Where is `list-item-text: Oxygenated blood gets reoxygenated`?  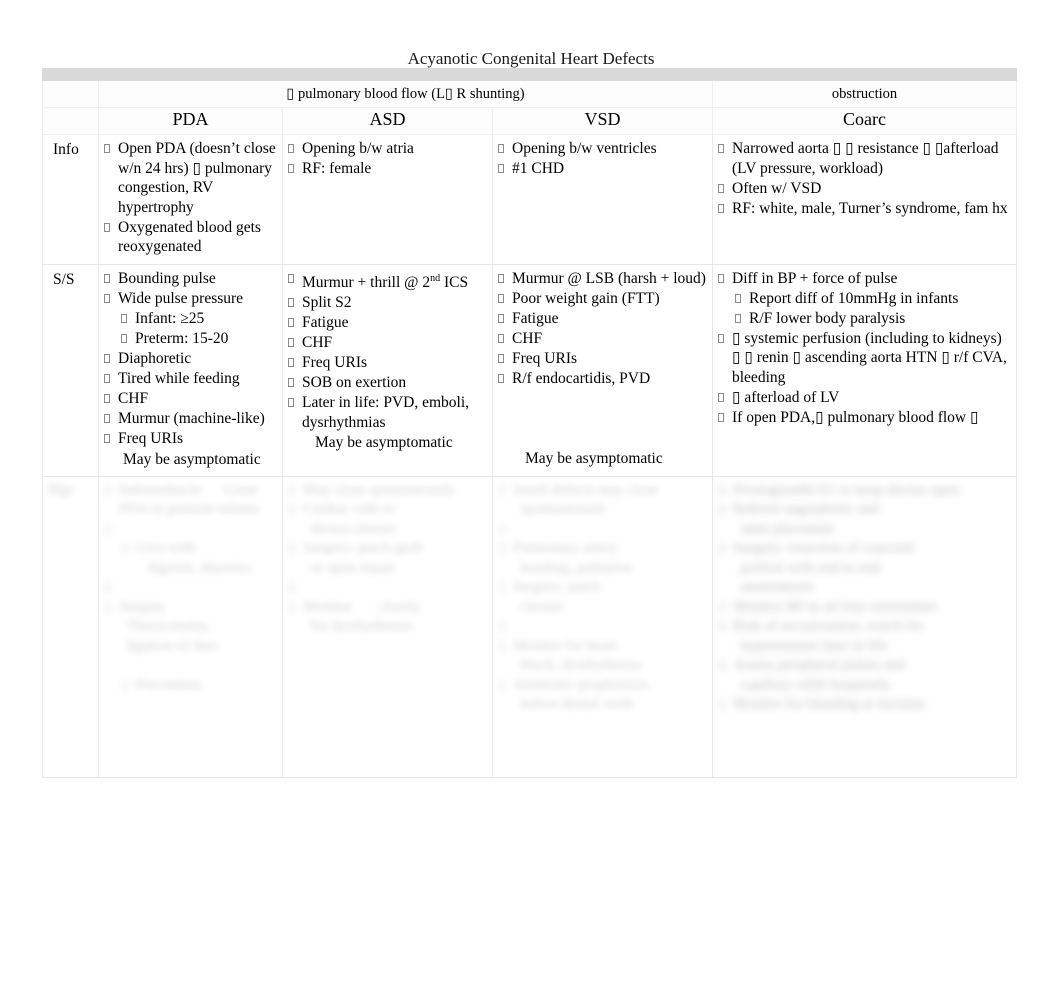
list-item-text: Oxygenated blood gets reoxygenated is located at coordinates (189, 237).